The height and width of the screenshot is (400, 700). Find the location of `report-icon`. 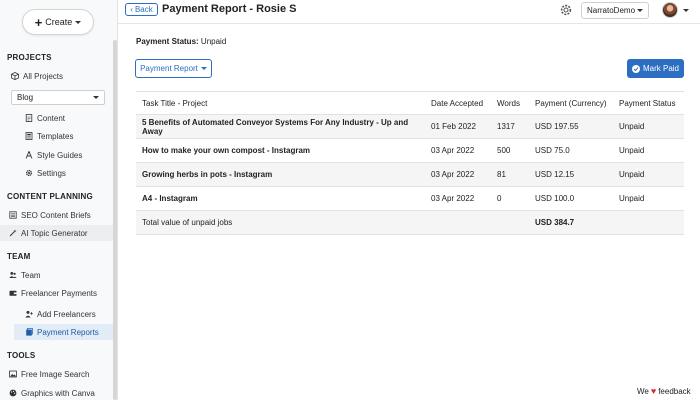

report-icon is located at coordinates (29, 332).